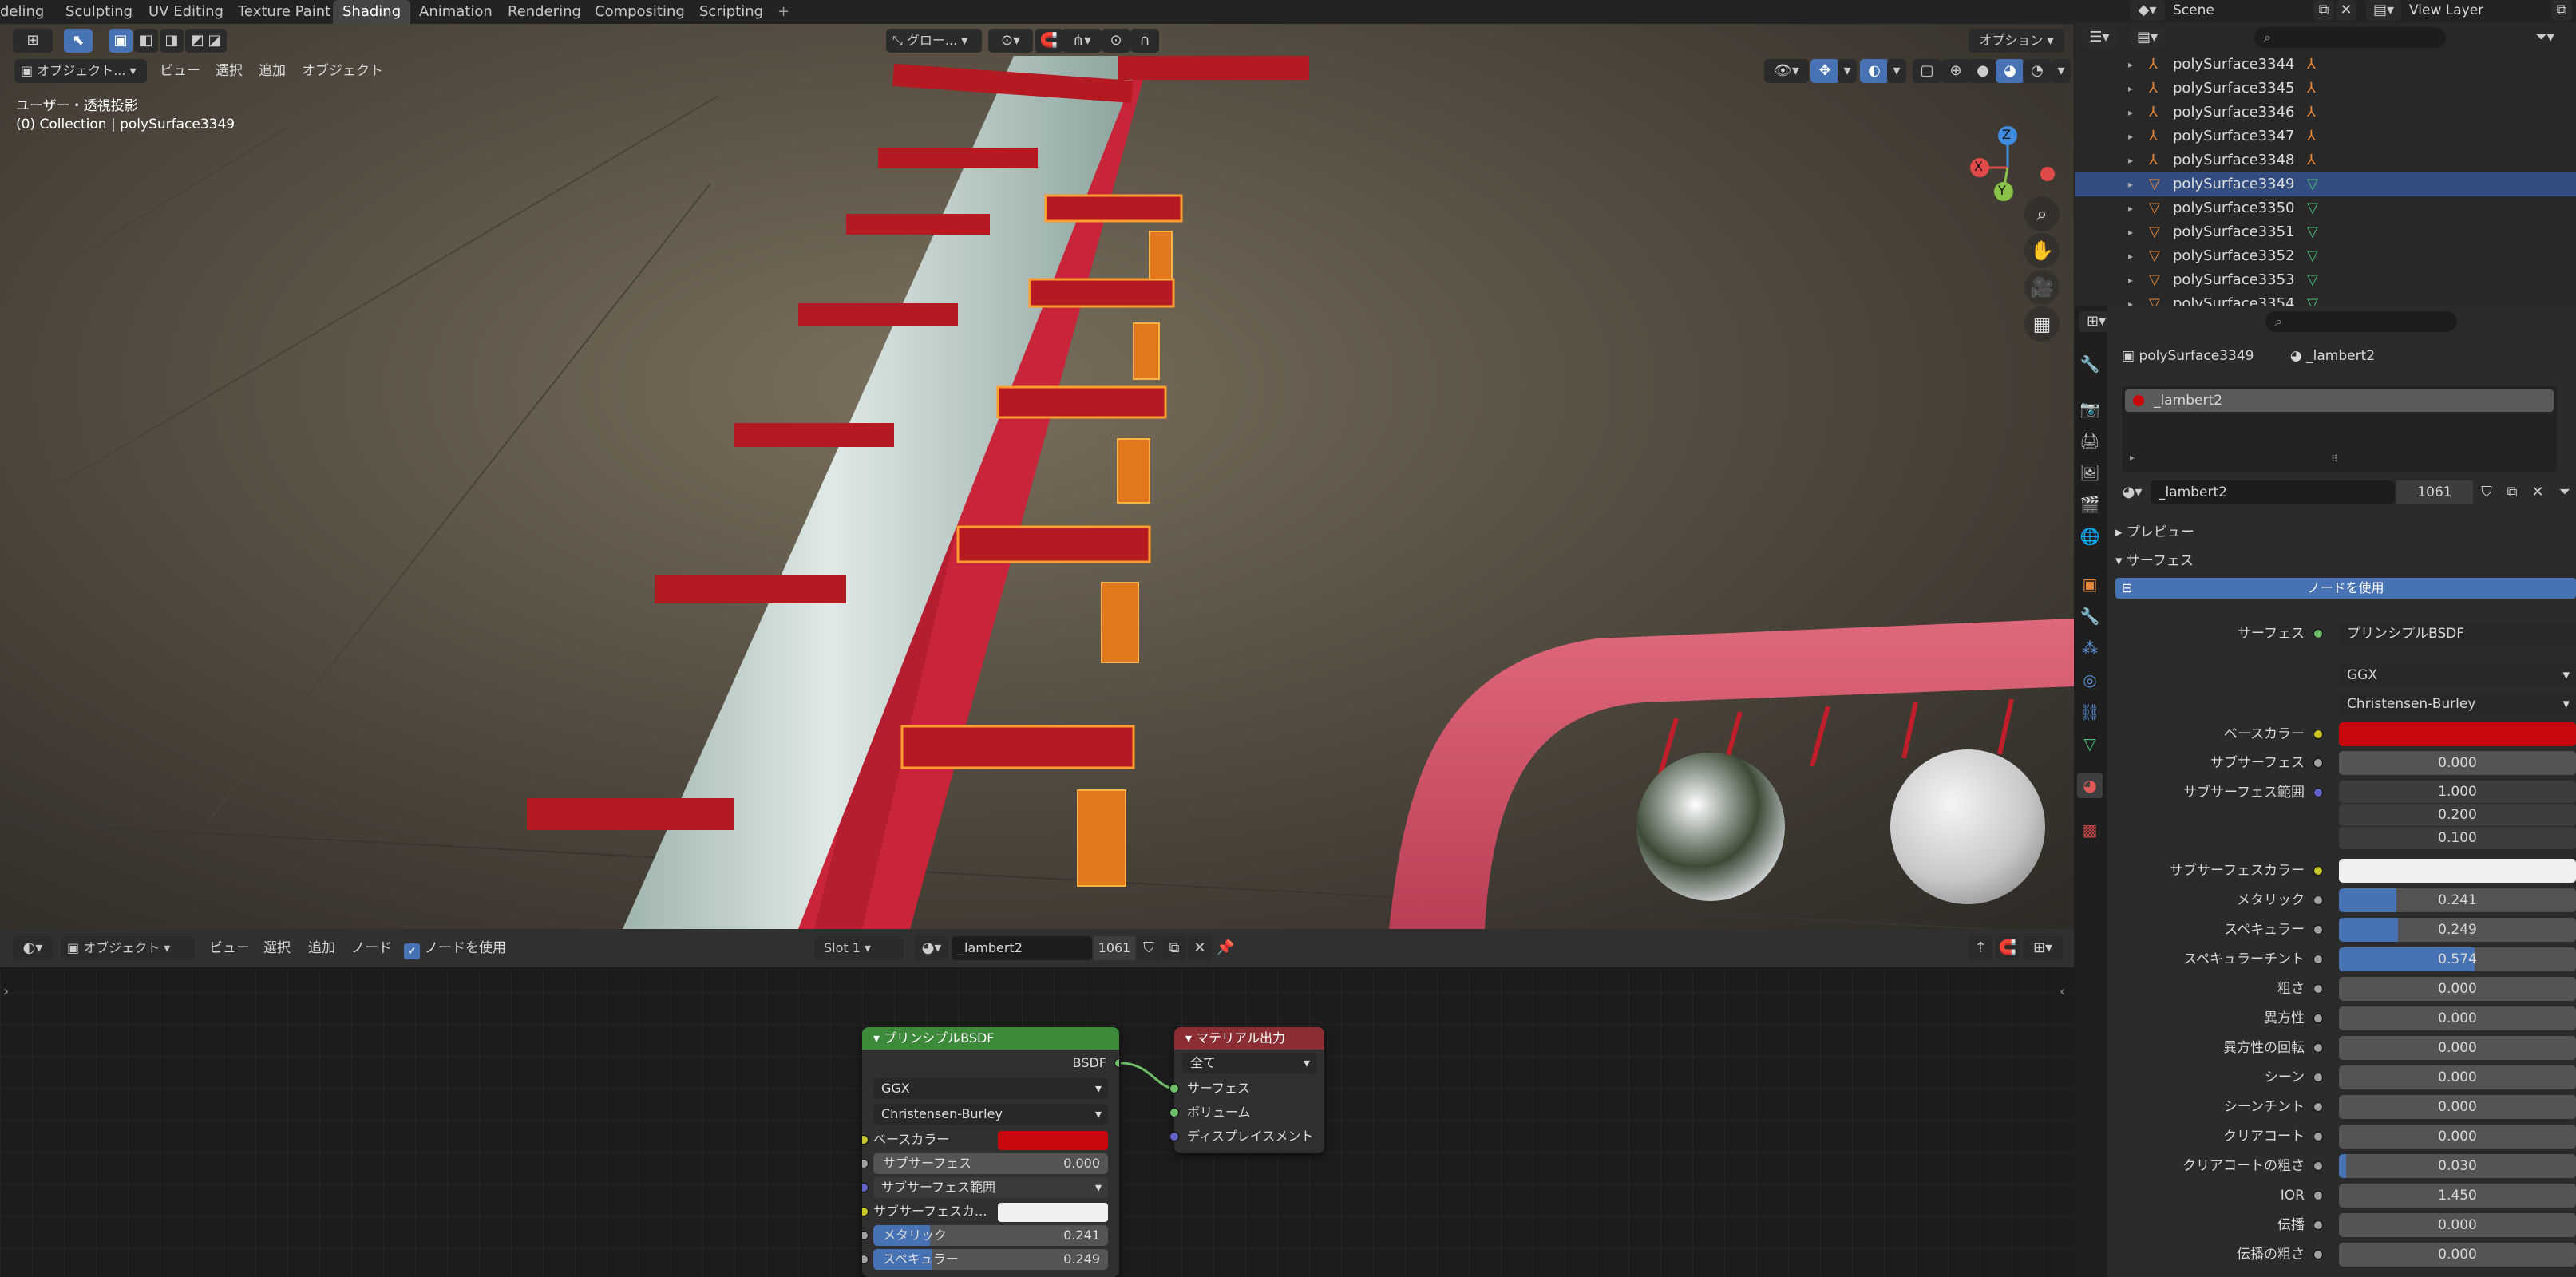 The width and height of the screenshot is (2576, 1277). Describe the element at coordinates (79, 41) in the screenshot. I see `select-tool-icon: ⬉` at that location.